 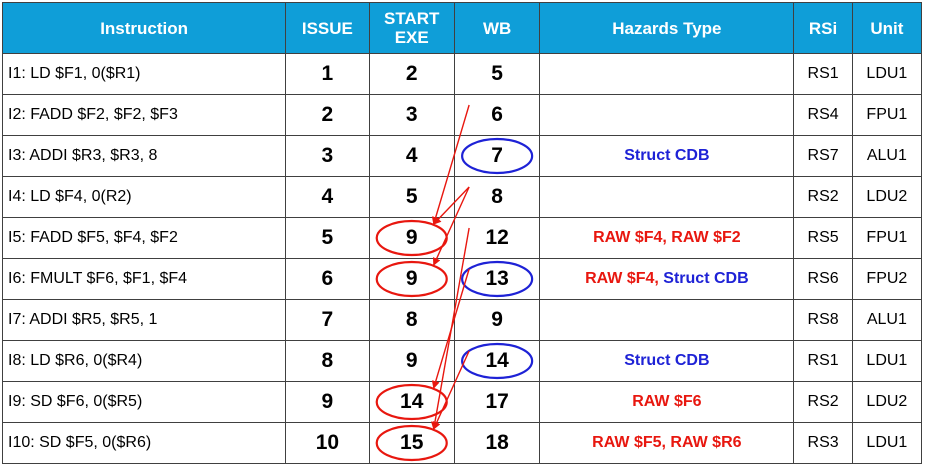 What do you see at coordinates (497, 402) in the screenshot?
I see `wb-cell: 17` at bounding box center [497, 402].